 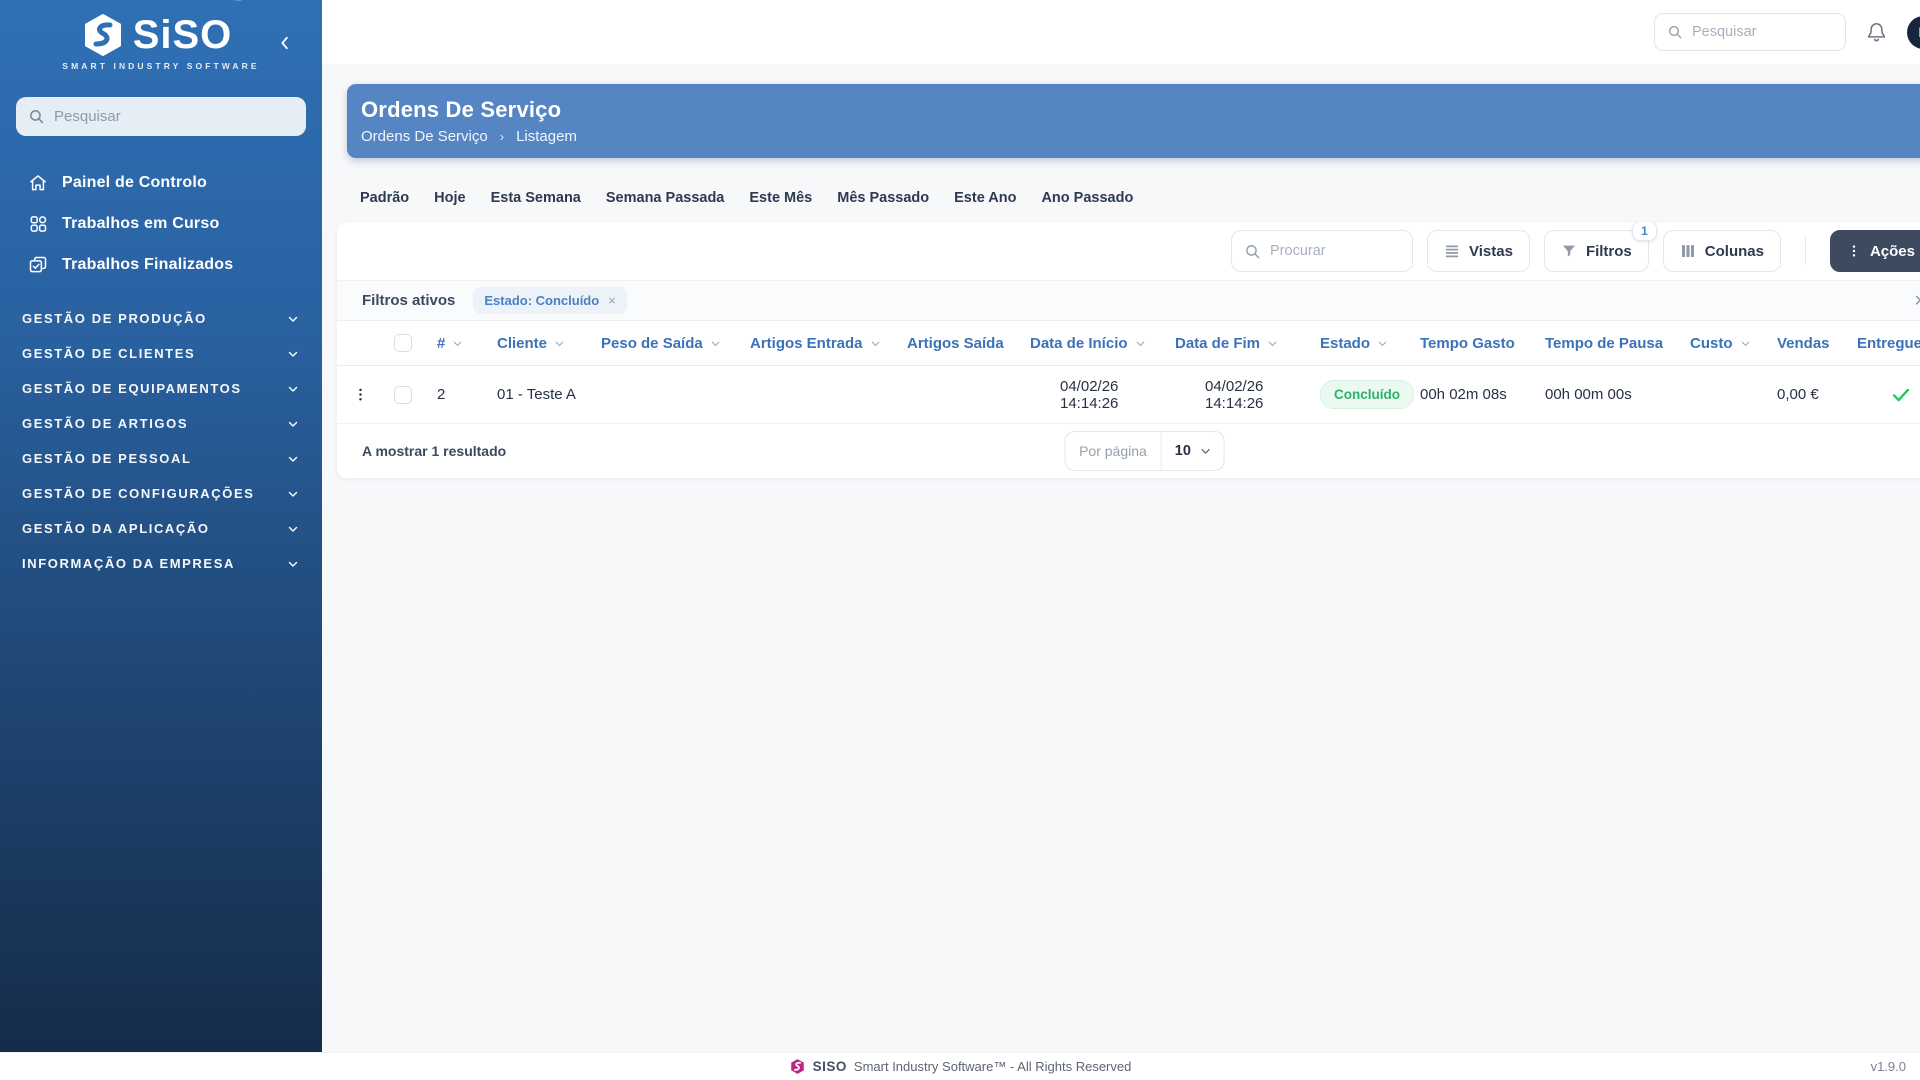 I want to click on column-header-artigos-entrada: Artigos Entrada, so click(x=828, y=343).